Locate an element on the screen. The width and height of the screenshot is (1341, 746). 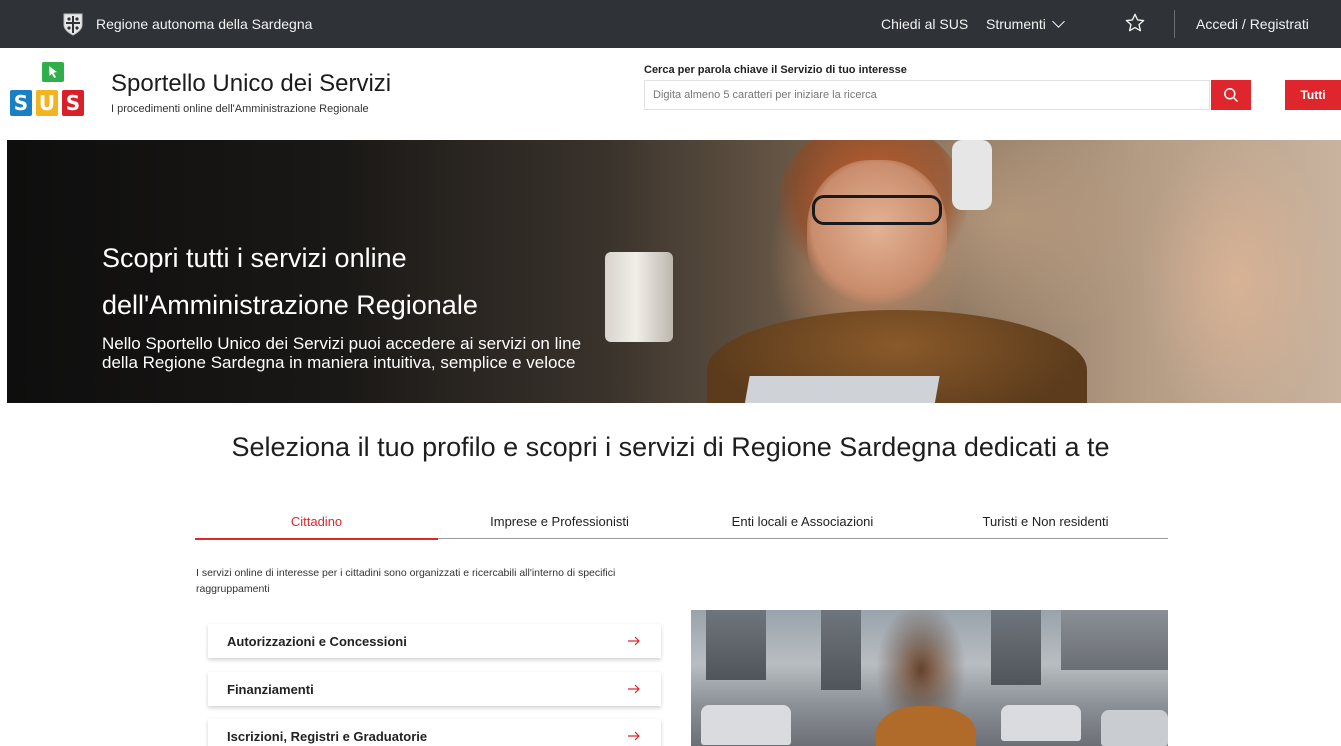
category-label: Iscrizioni, Registri e Graduatorie is located at coordinates (327, 736).